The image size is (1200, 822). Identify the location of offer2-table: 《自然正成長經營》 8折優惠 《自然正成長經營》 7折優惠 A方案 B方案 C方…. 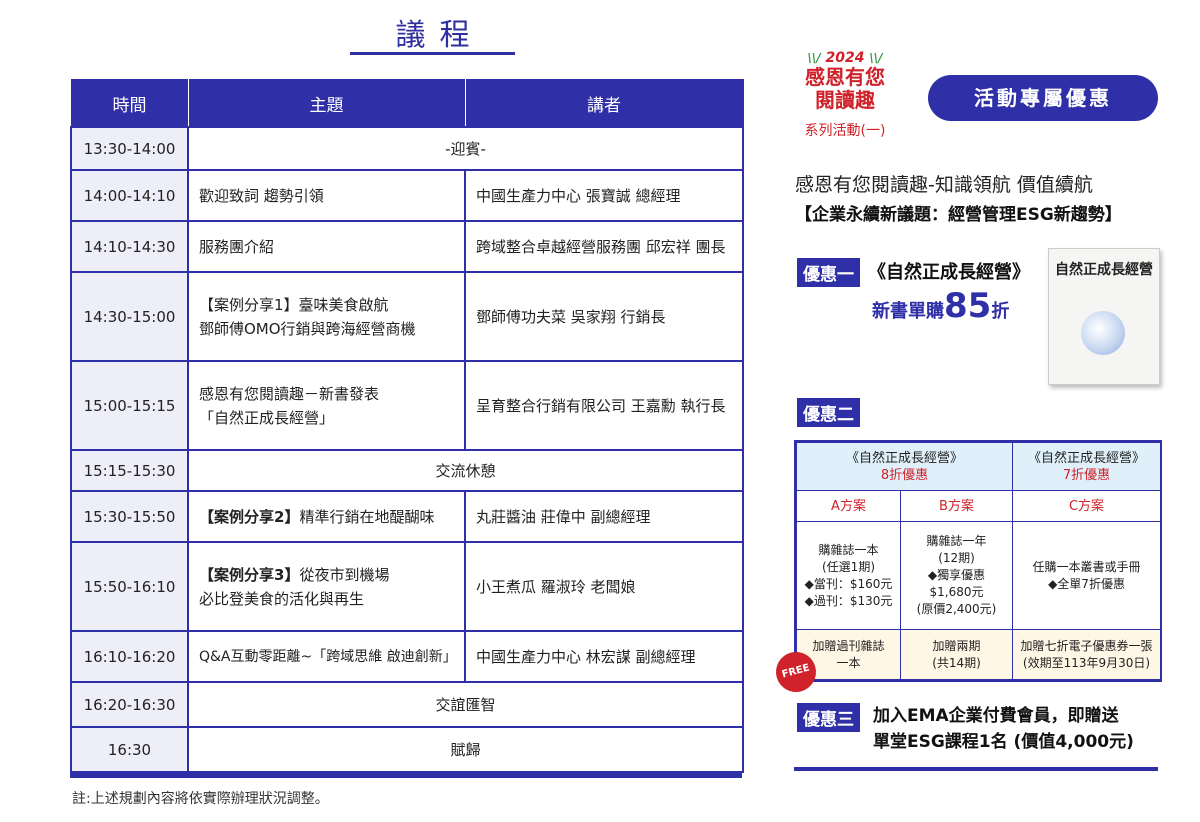
(978, 561).